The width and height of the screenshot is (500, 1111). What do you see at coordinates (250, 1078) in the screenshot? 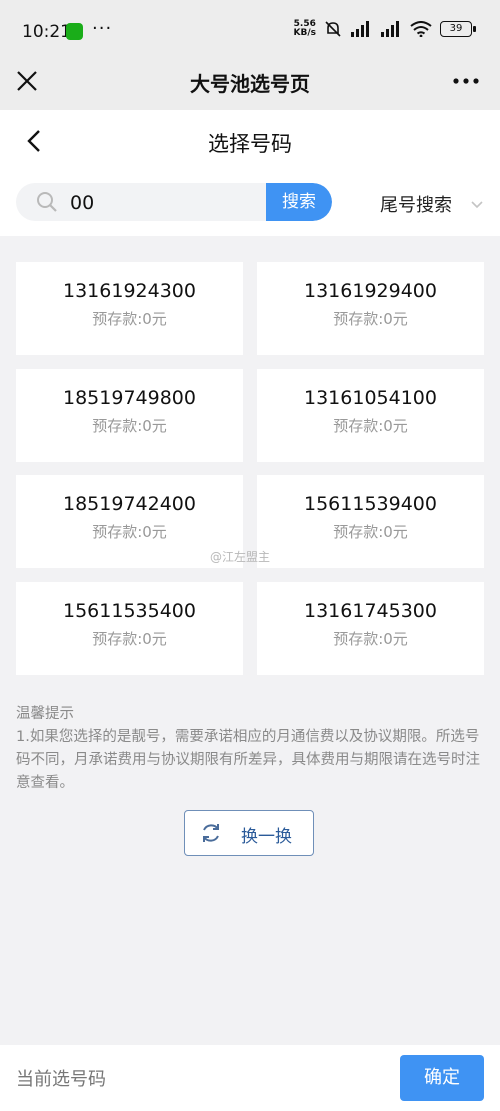
I see `bottom-bar: 当前选号码 确定` at bounding box center [250, 1078].